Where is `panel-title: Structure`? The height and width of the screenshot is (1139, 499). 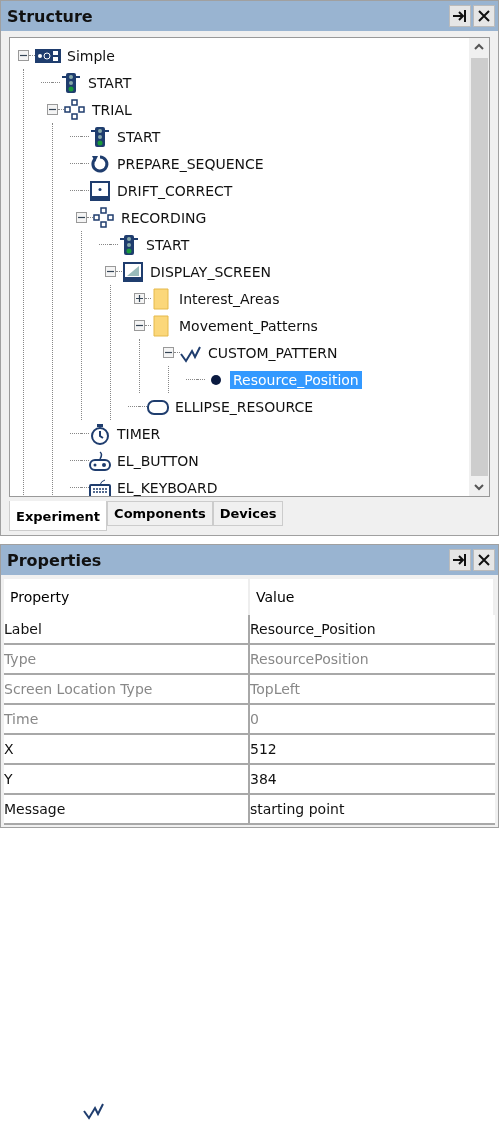
panel-title: Structure is located at coordinates (50, 16).